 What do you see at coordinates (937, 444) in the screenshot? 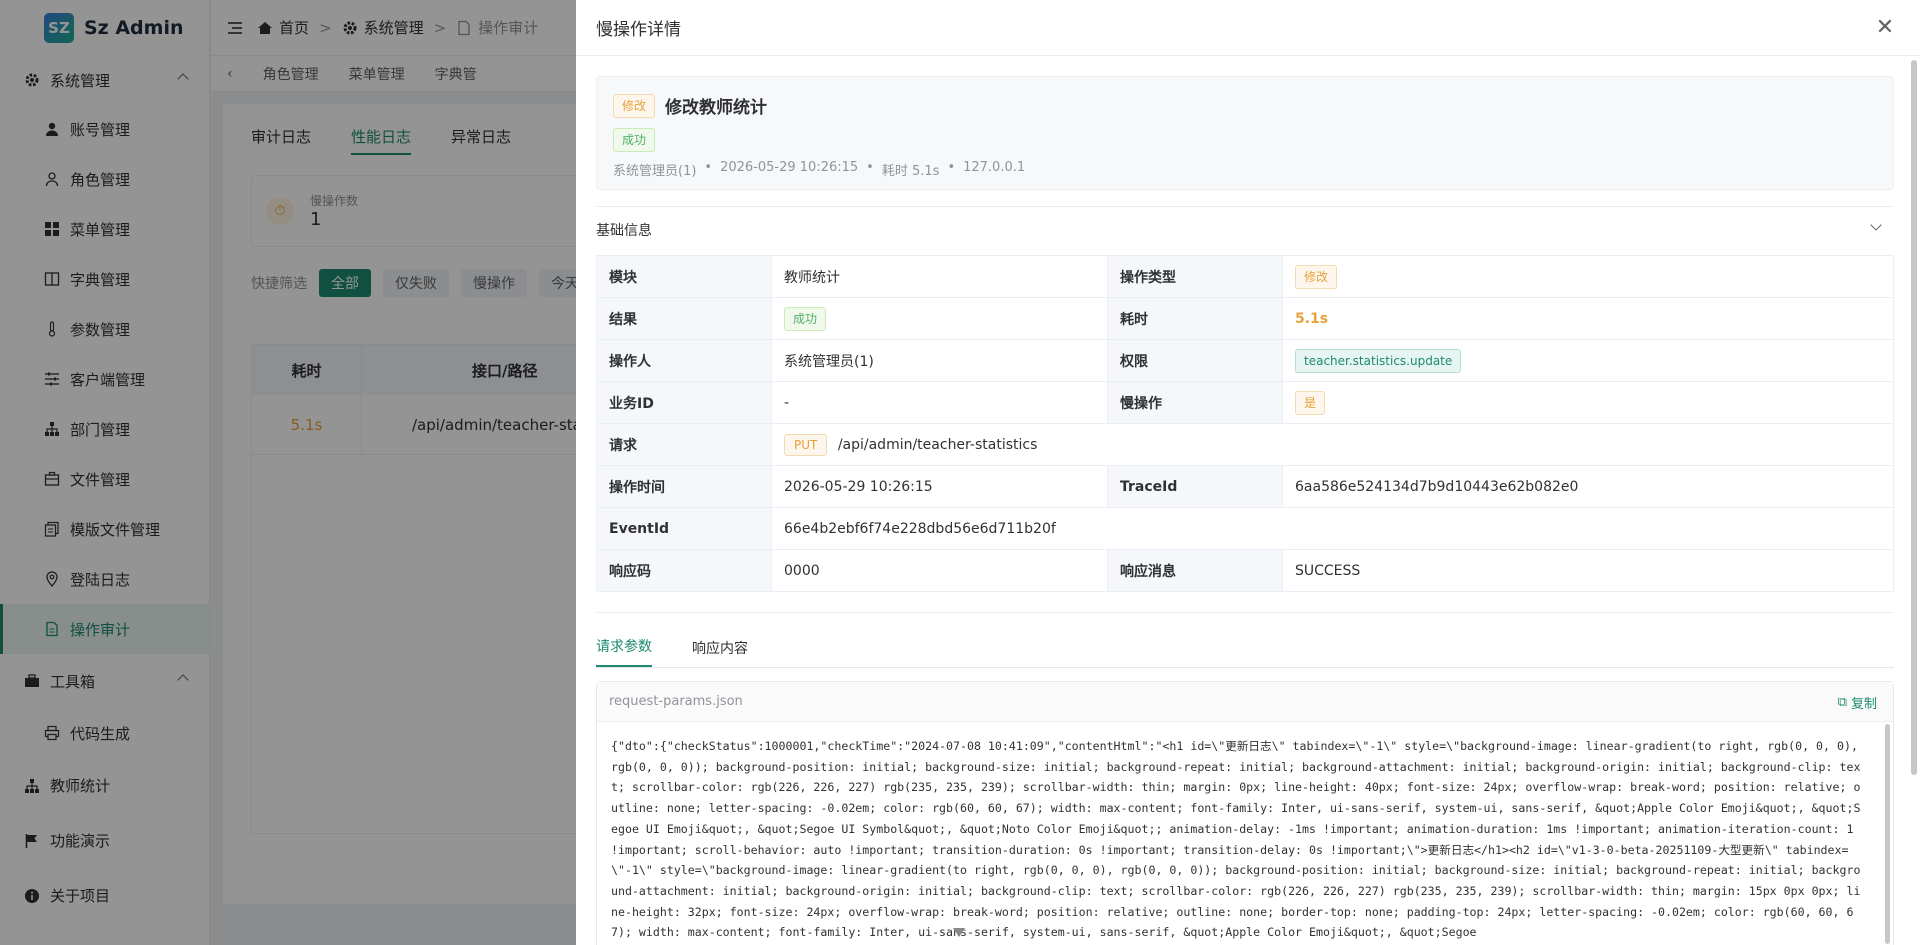
I see `value-request-path: /api/admin/teacher-statistics` at bounding box center [937, 444].